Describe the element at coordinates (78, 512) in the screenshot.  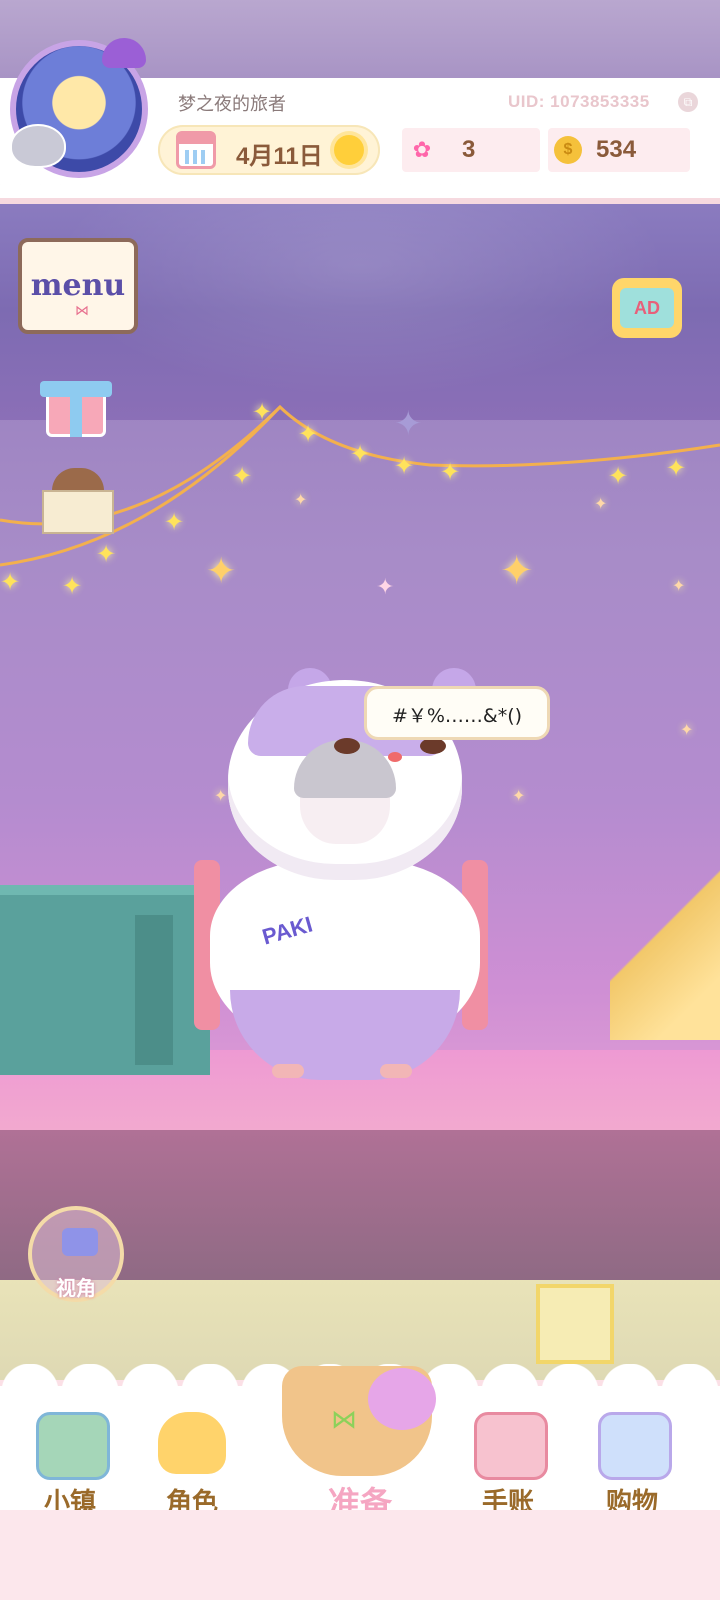
I see `newspaper-icon` at that location.